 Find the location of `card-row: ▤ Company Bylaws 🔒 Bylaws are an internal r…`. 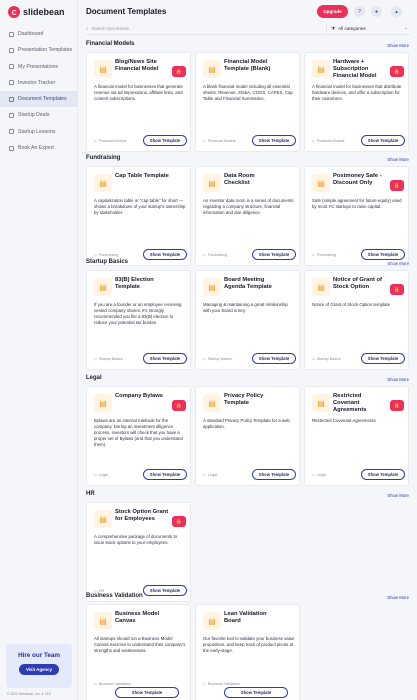

card-row: ▤ Company Bylaws 🔒 Bylaws are an internal r… is located at coordinates (247, 437).